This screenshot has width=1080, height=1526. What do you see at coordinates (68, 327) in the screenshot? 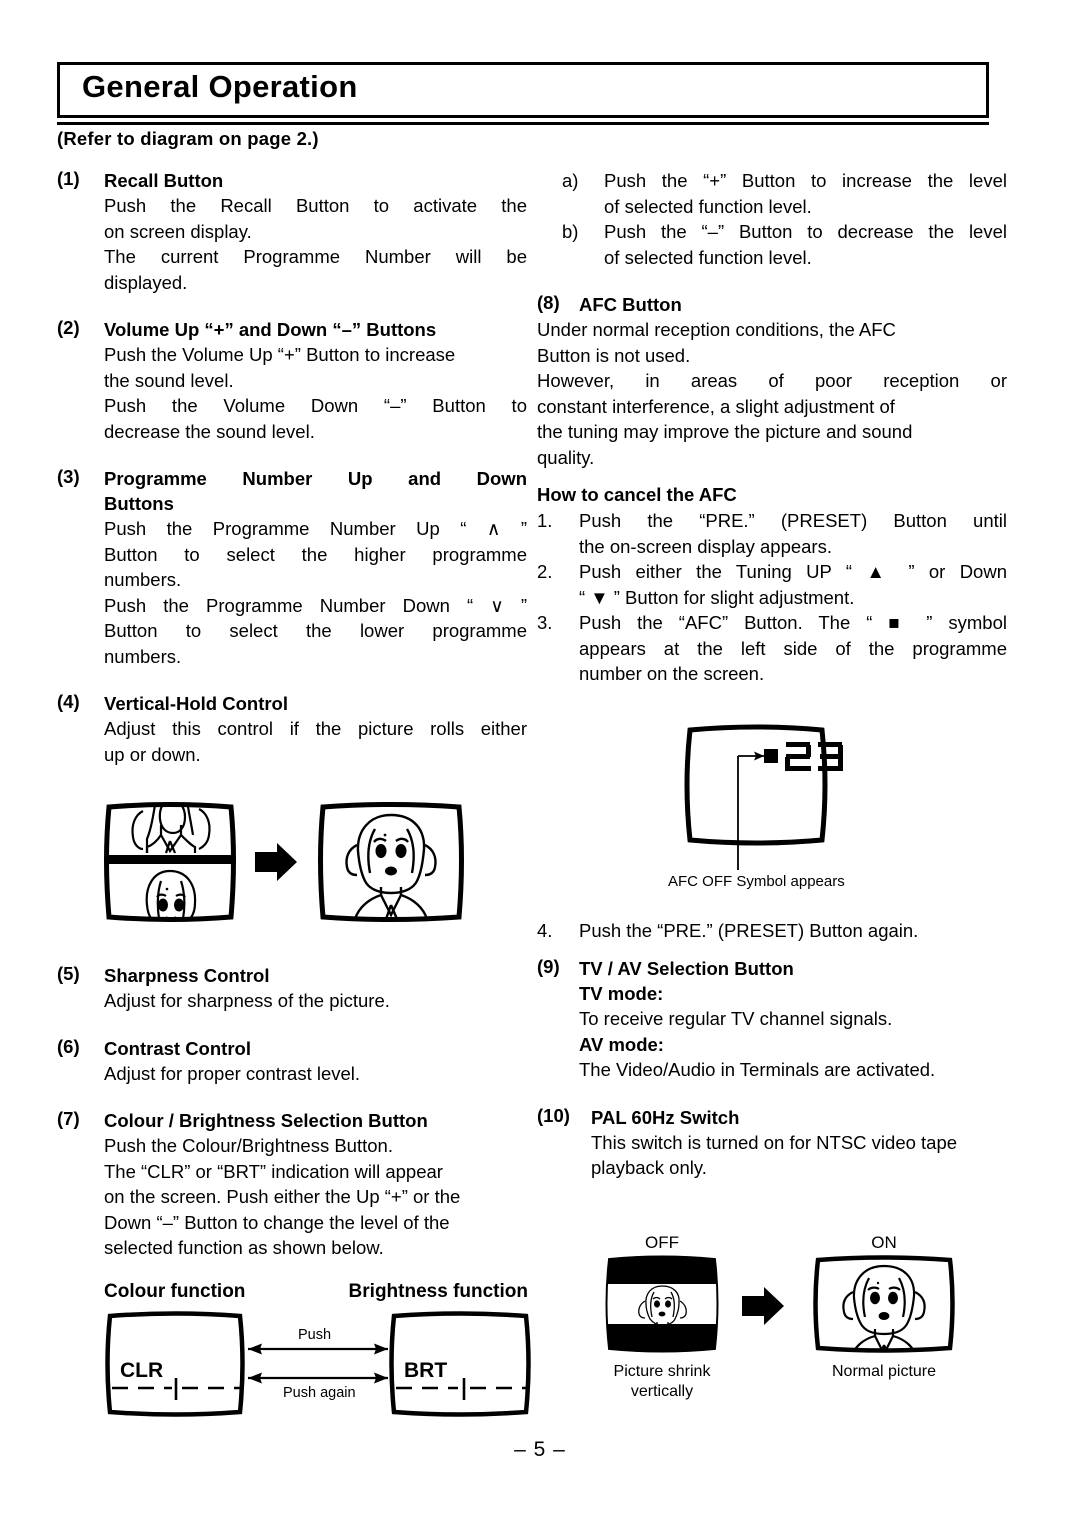
I see `section-number: (2)` at bounding box center [68, 327].